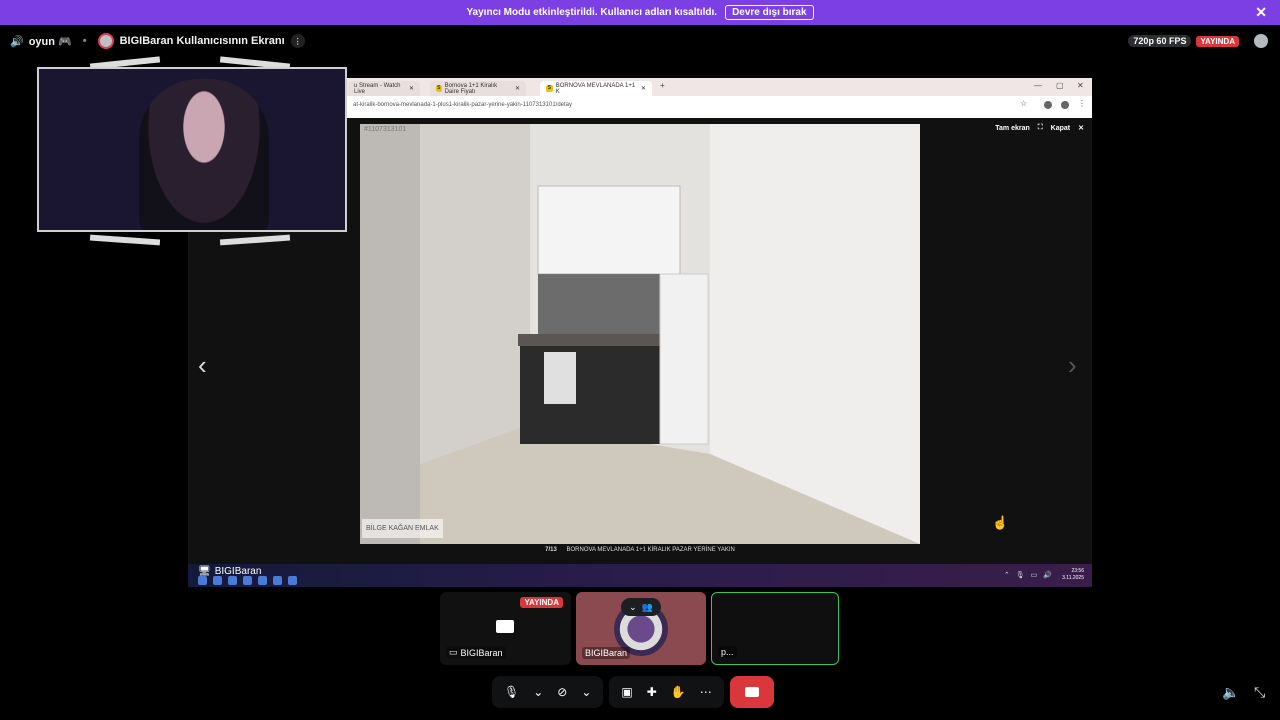 This screenshot has width=1280, height=720. Describe the element at coordinates (1230, 692) in the screenshot. I see `volume-icon: 🔈` at that location.